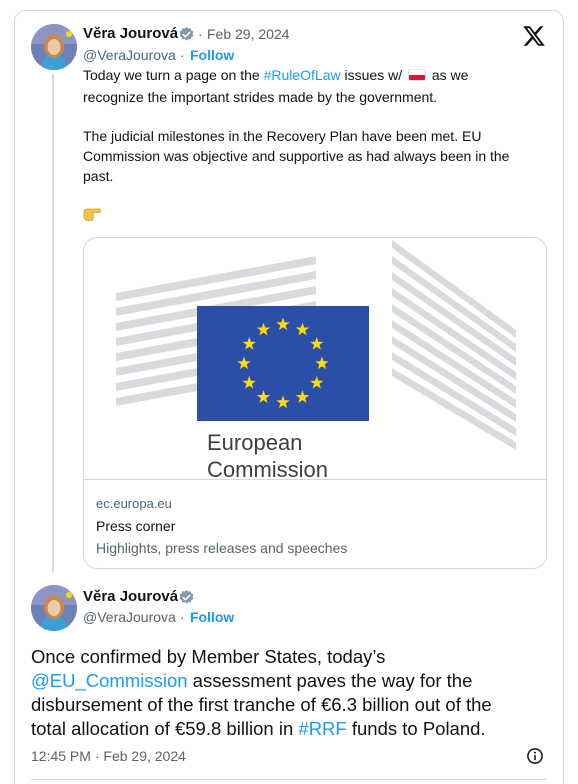 The height and width of the screenshot is (784, 578). What do you see at coordinates (302, 75) in the screenshot?
I see `hashtag-link: #RuleOfLaw` at bounding box center [302, 75].